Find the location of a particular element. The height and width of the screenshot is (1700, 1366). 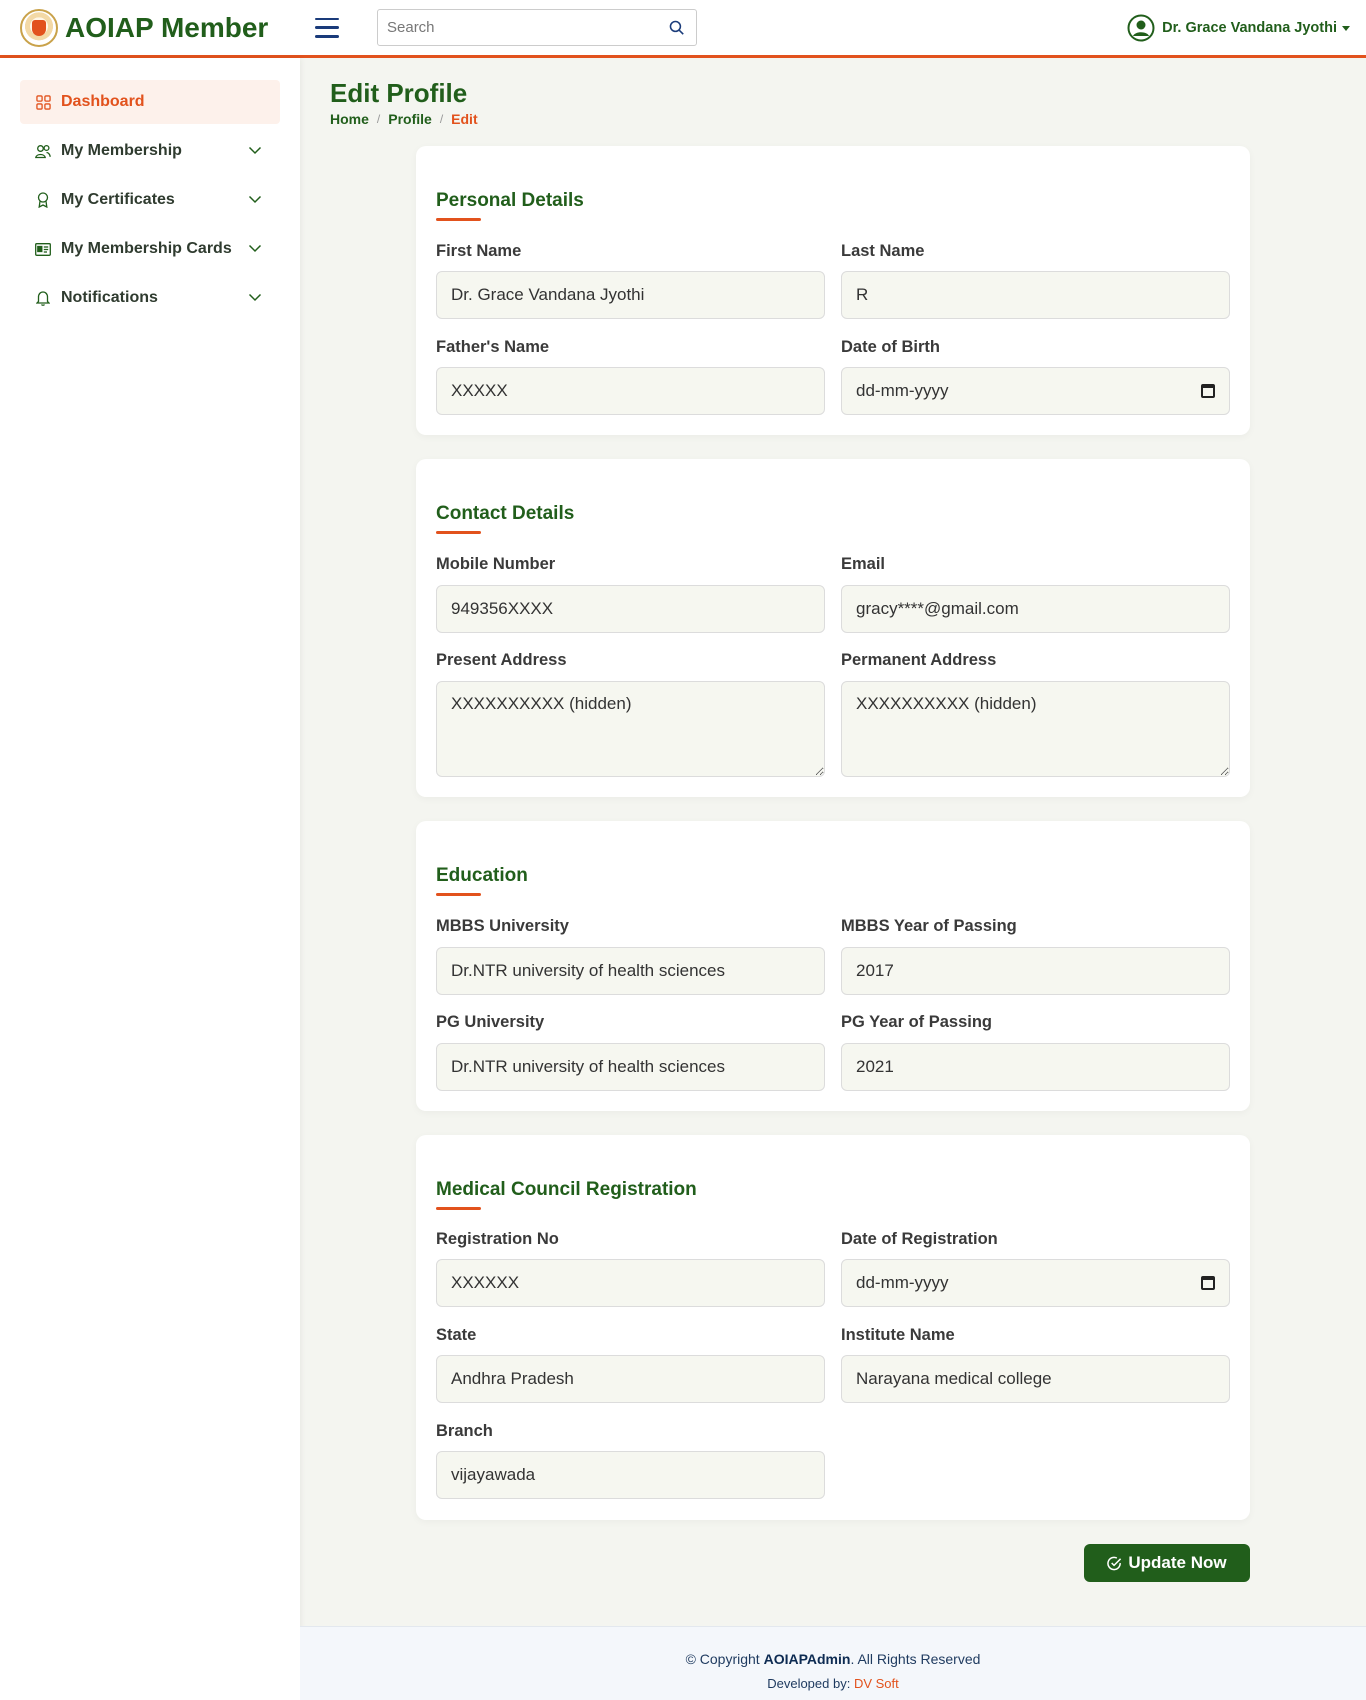

mbbs-university-field is located at coordinates (630, 971).